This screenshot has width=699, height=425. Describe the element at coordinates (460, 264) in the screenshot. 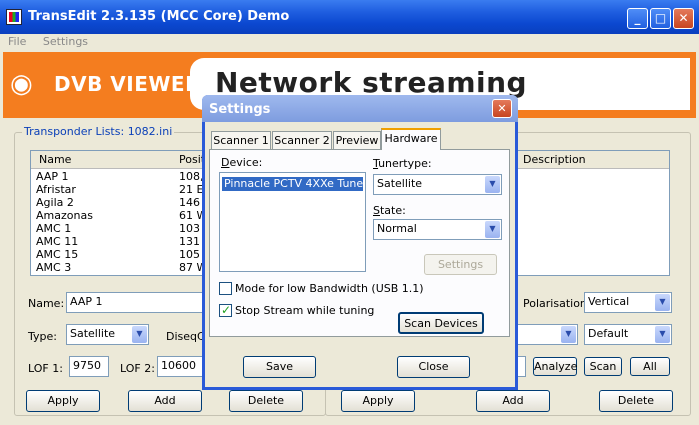

I see `settings-button: Settings` at that location.